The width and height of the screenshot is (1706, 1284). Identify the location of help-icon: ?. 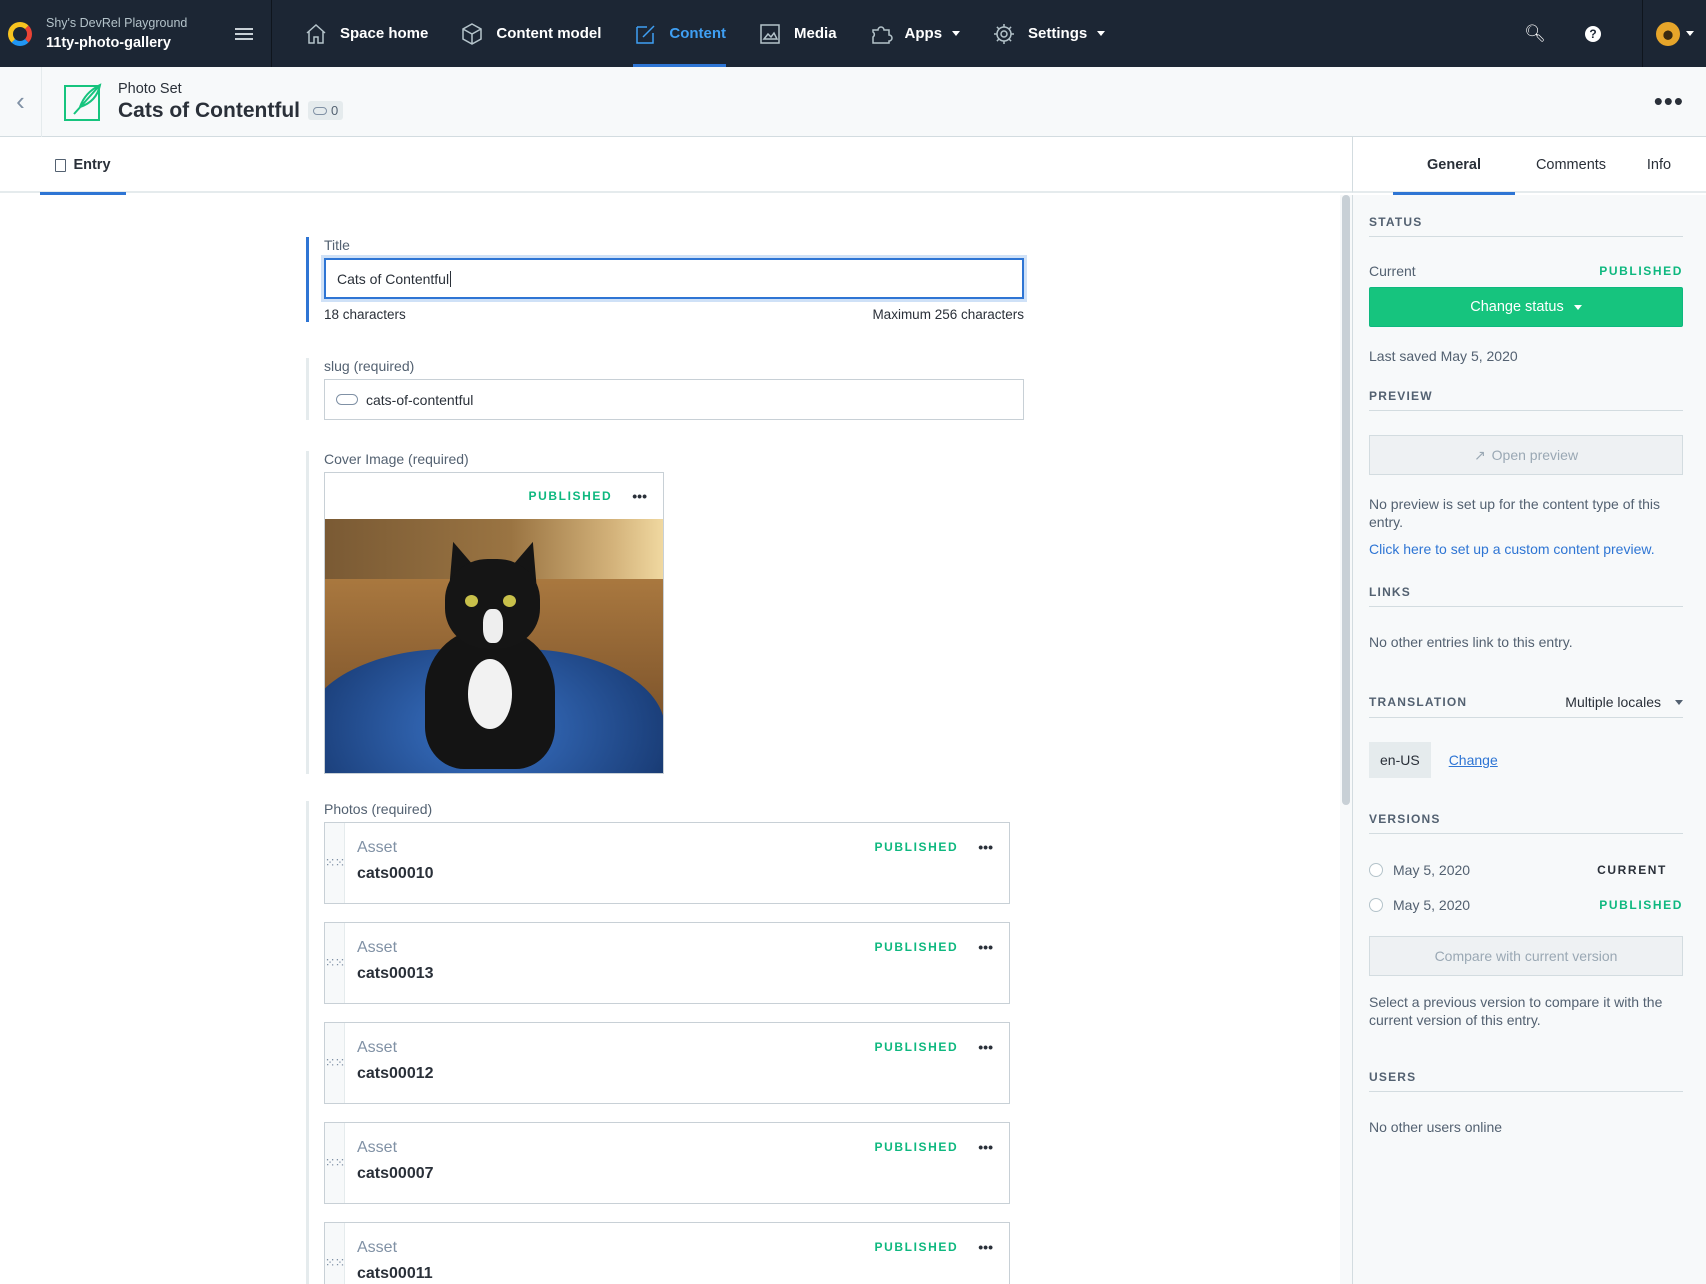
(1593, 33).